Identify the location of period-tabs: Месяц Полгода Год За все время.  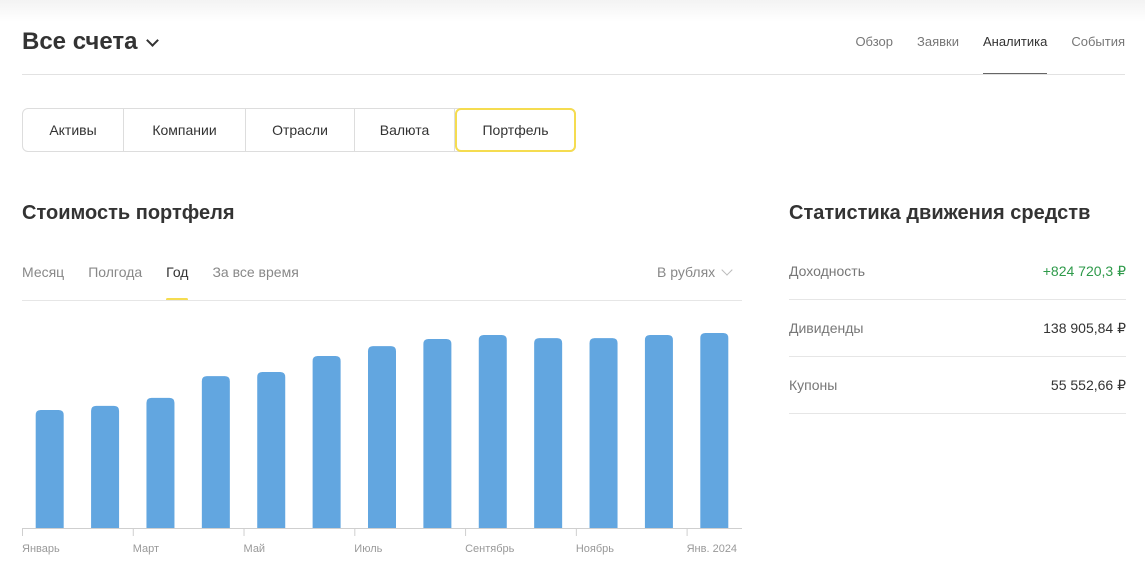
(160, 282).